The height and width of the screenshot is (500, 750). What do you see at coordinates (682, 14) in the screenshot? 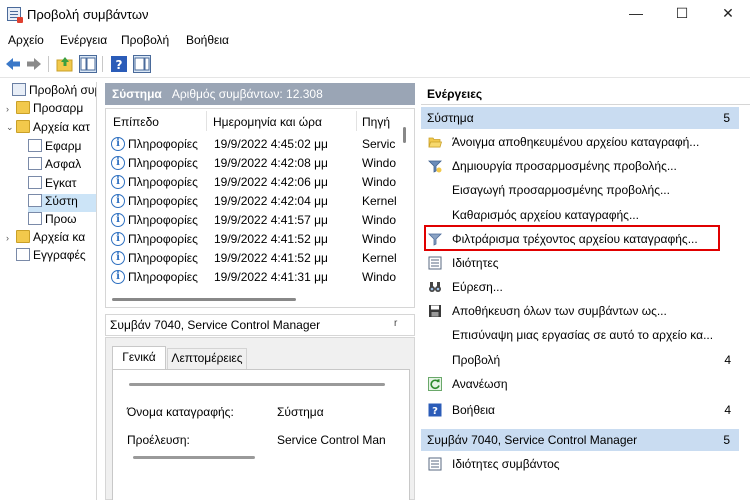
I see `maximize-button: ☐` at bounding box center [682, 14].